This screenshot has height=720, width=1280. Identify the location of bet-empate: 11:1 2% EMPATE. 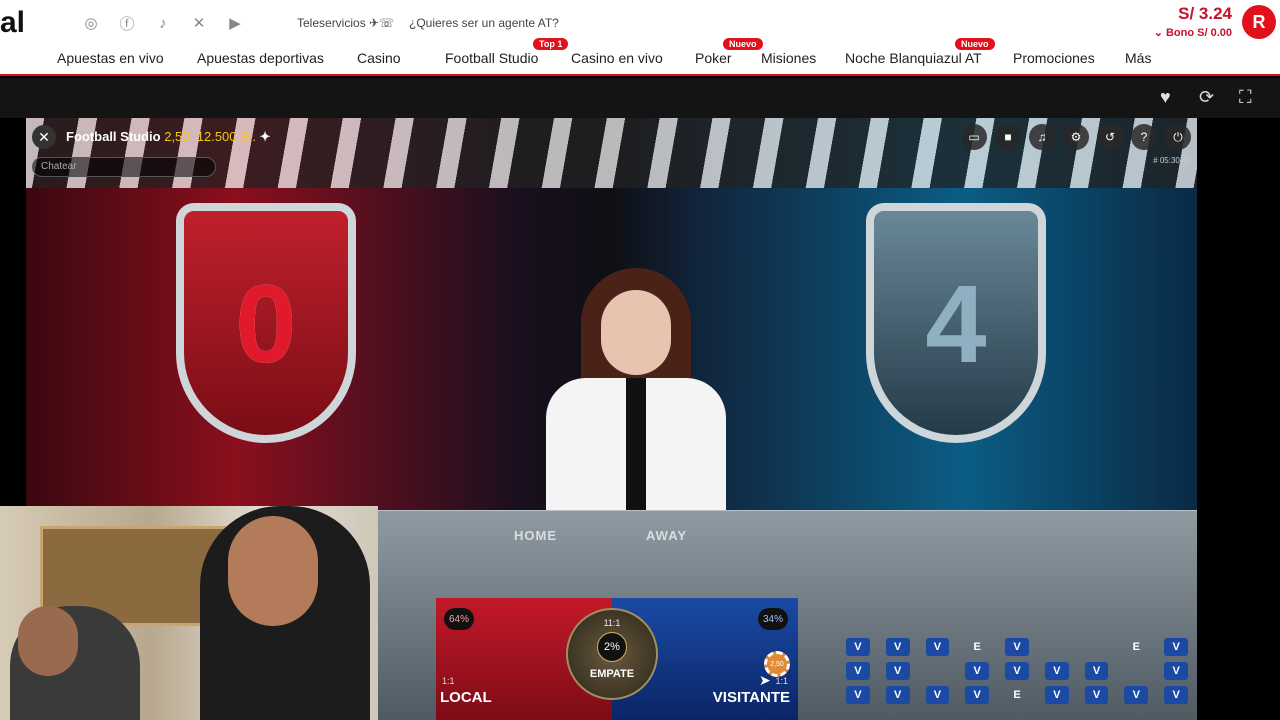
(612, 654).